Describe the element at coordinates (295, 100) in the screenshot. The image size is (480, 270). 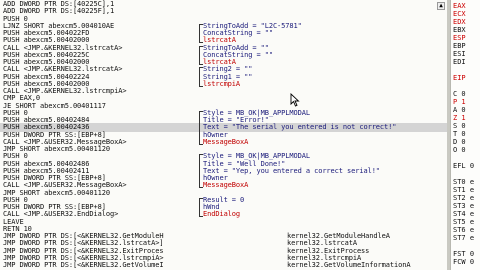
I see `mouse-cursor-icon` at that location.